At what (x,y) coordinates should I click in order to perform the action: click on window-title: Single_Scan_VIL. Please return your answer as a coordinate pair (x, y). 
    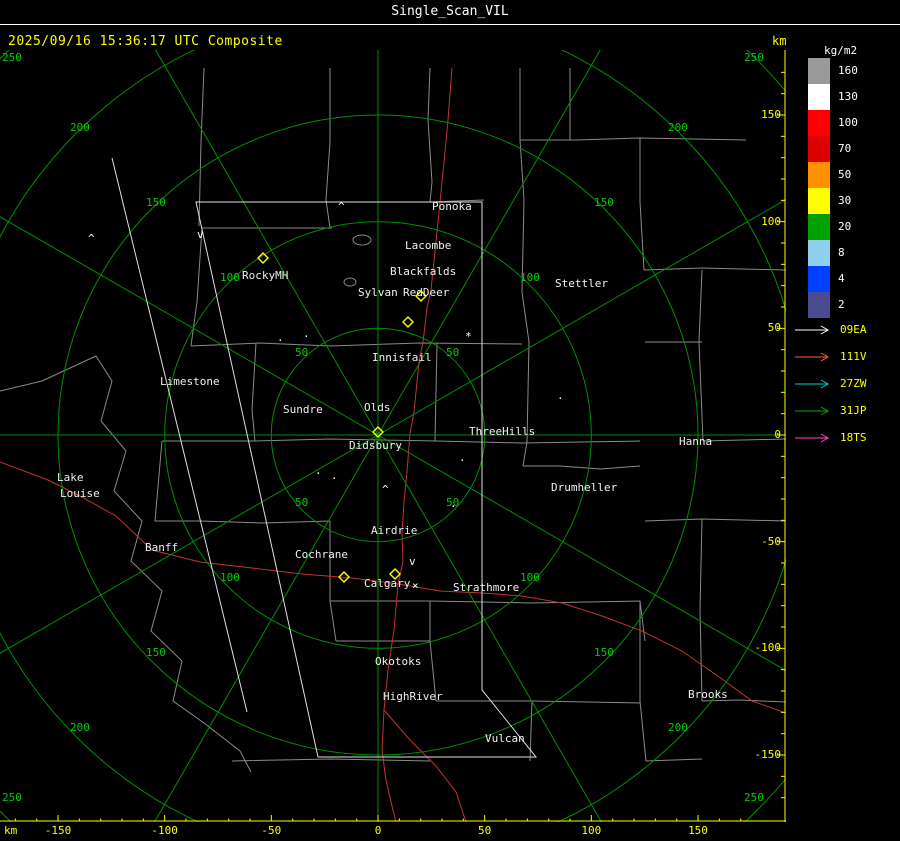
    Looking at the image, I should click on (450, 11).